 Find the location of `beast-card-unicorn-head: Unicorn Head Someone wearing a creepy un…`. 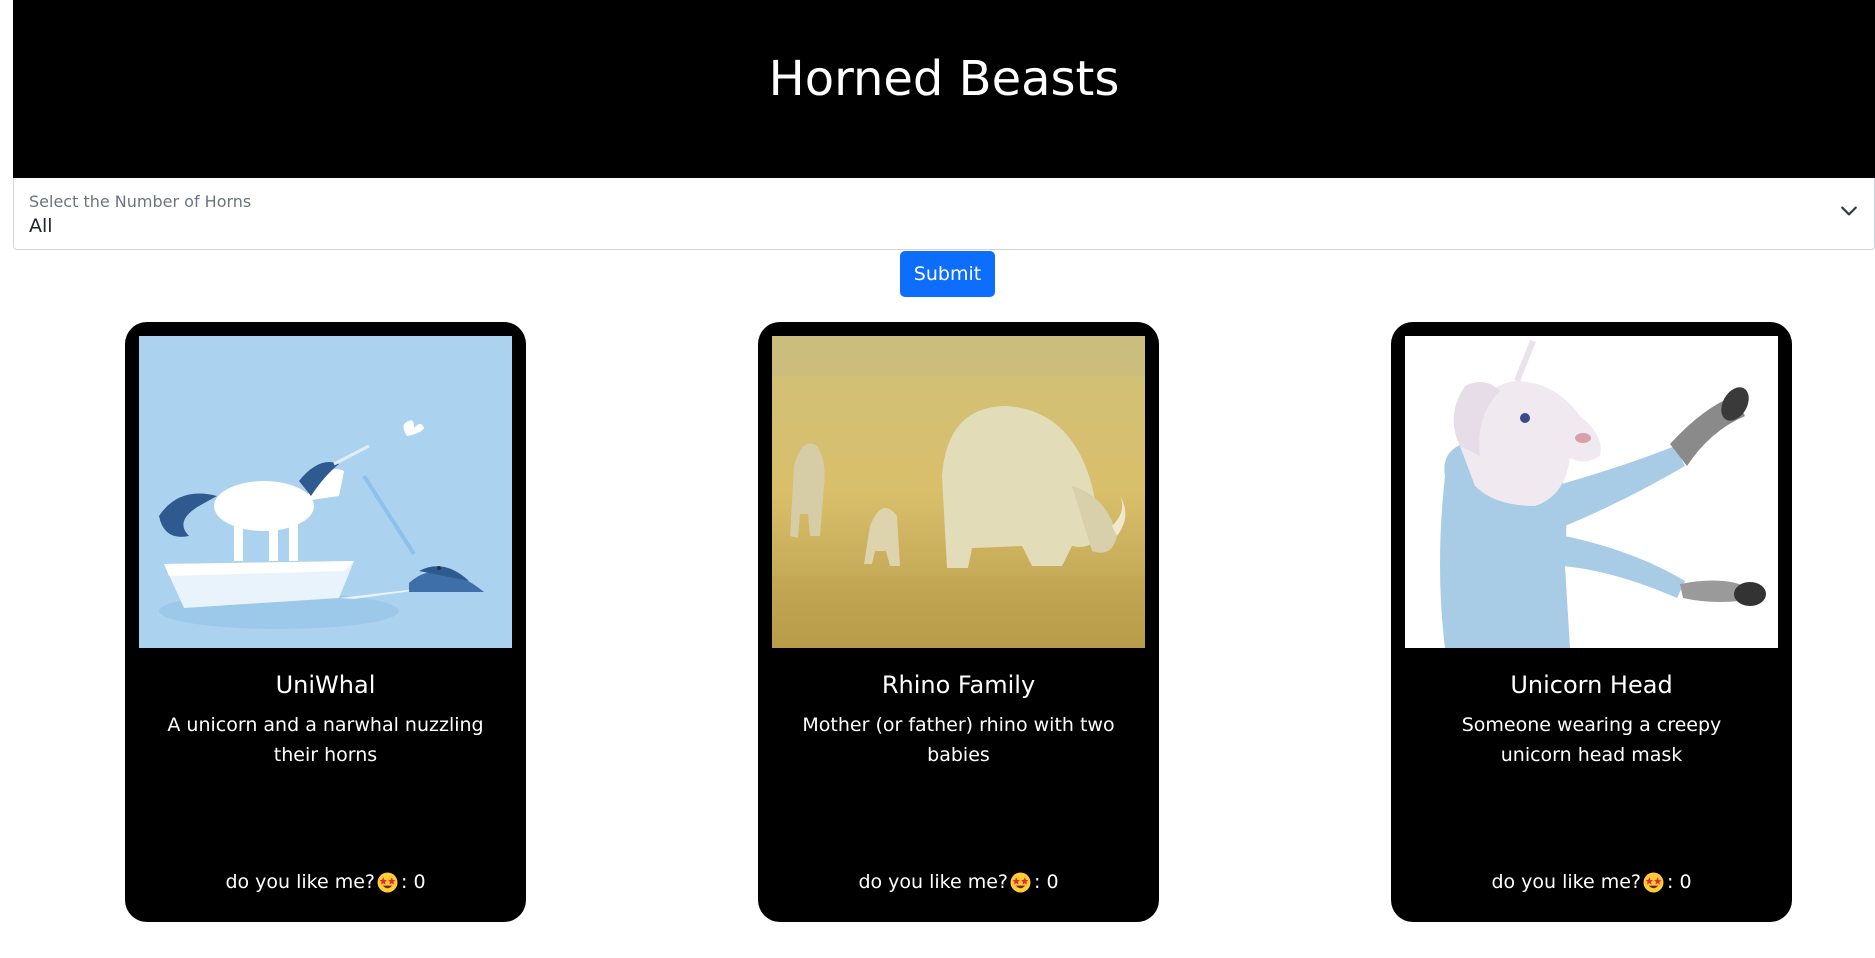

beast-card-unicorn-head: Unicorn Head Someone wearing a creepy un… is located at coordinates (1591, 622).